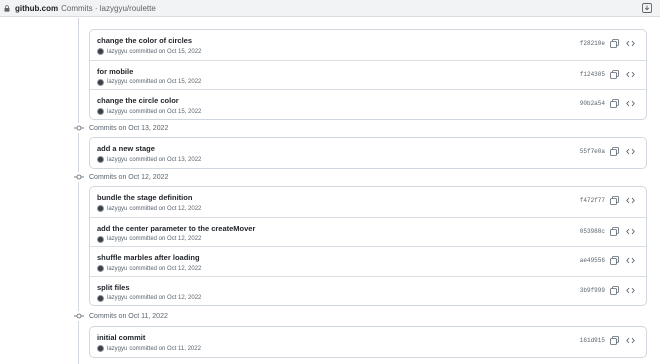  I want to click on address-domain: github.com, so click(37, 8).